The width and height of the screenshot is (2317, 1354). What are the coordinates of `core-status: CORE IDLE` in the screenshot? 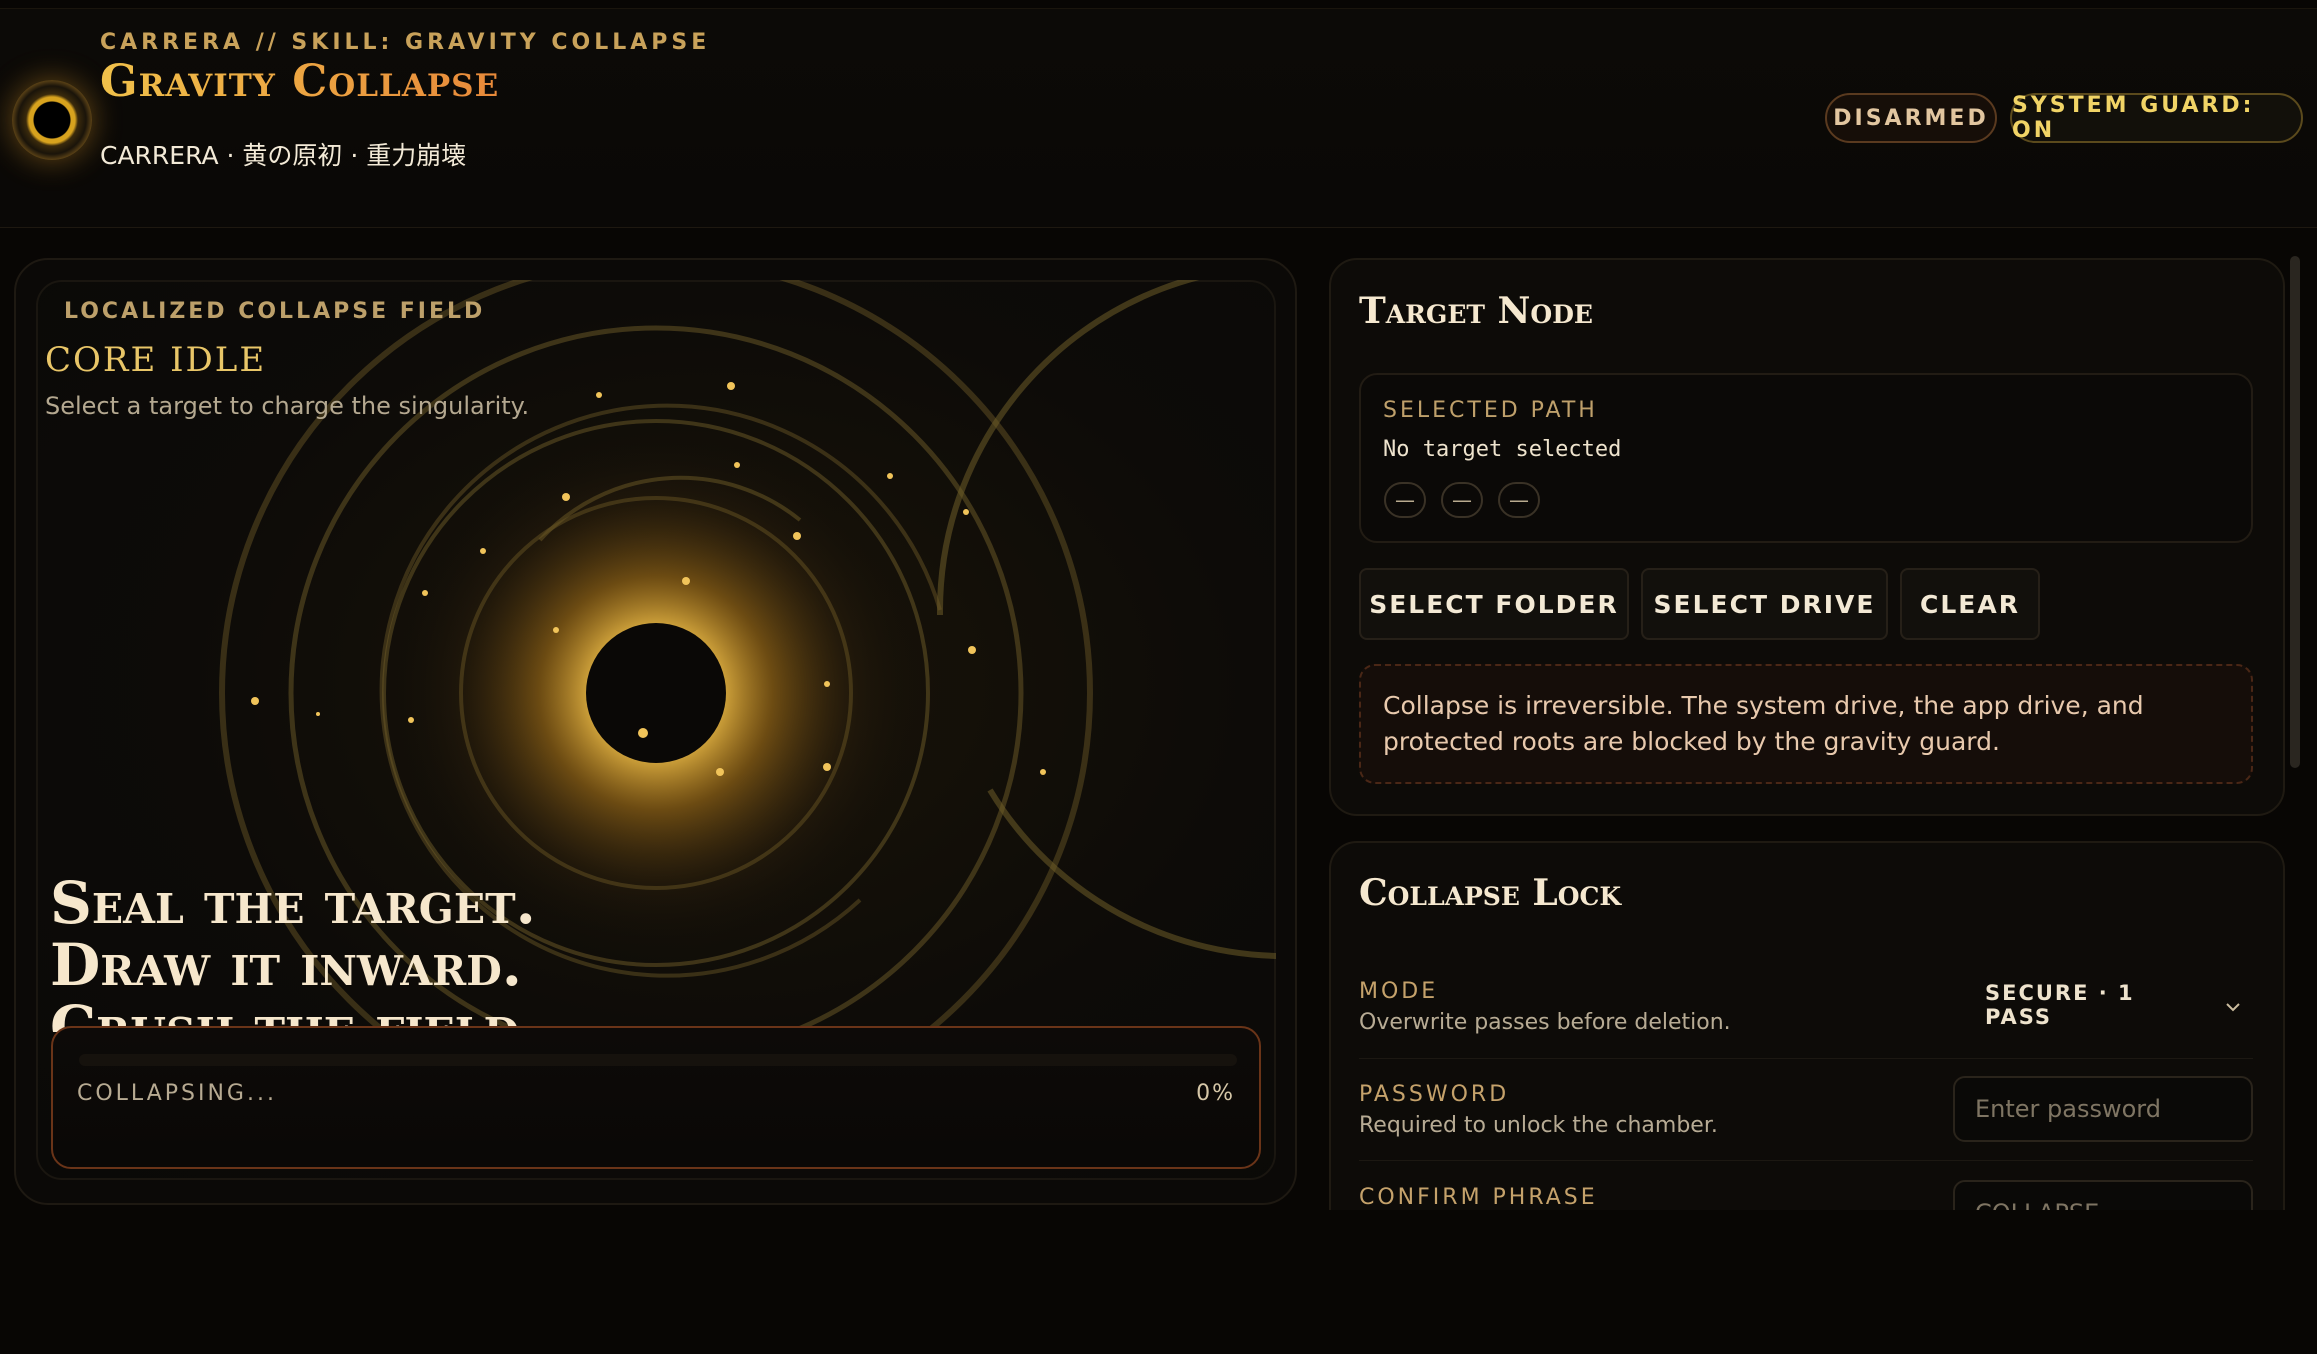 It's located at (156, 360).